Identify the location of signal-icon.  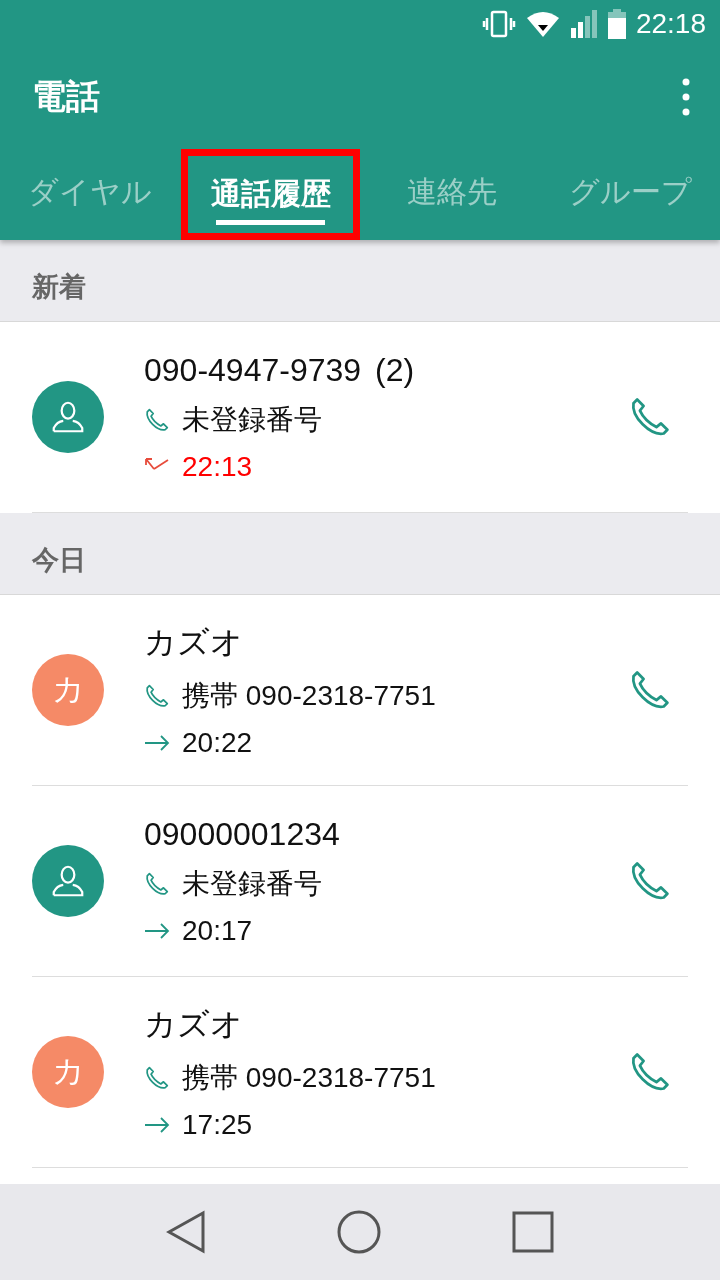
(583, 24).